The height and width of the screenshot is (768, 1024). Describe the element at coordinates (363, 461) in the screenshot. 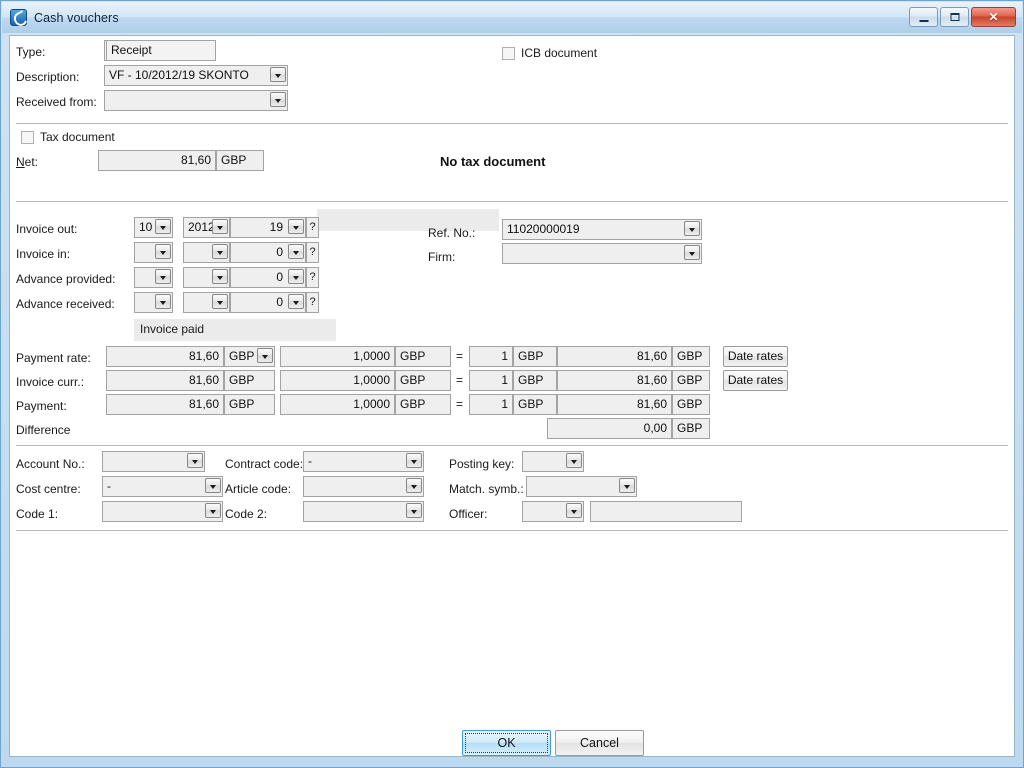

I see `contract-code-combo: -` at that location.